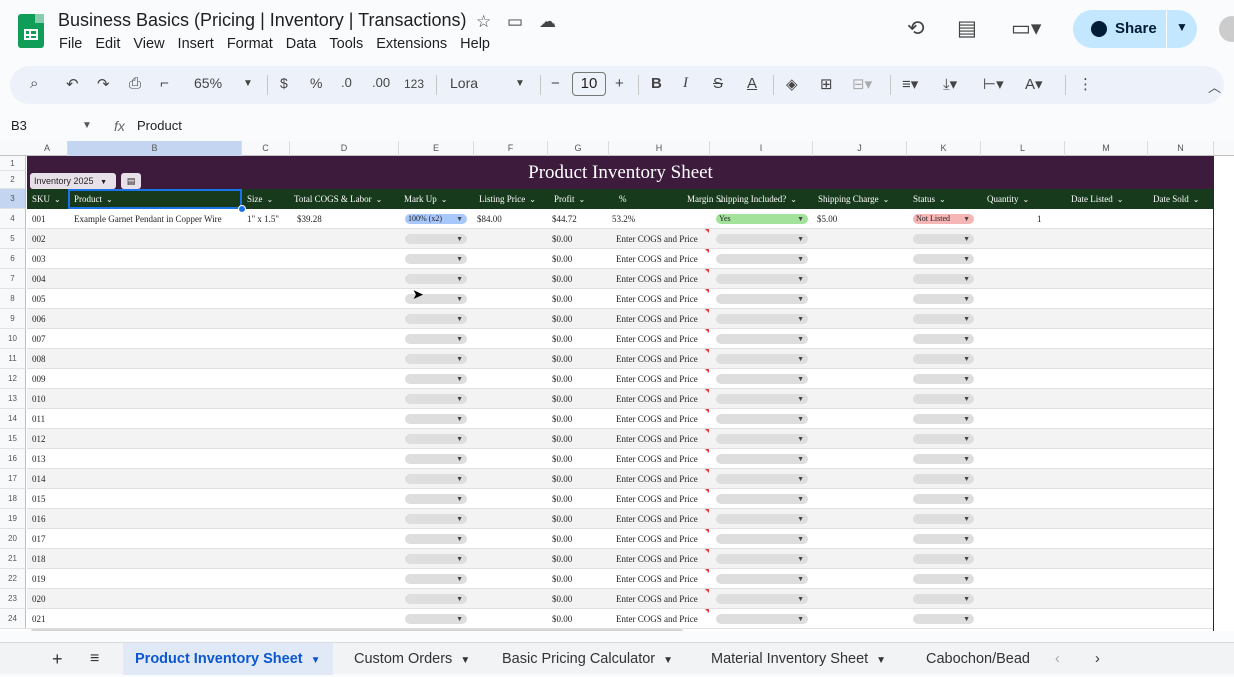  What do you see at coordinates (520, 83) in the screenshot?
I see `font-dropdown-icon: ▼` at bounding box center [520, 83].